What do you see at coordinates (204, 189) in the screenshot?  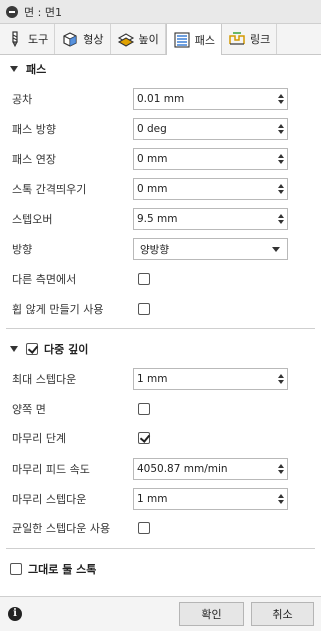 I see `stock-clearance-input` at bounding box center [204, 189].